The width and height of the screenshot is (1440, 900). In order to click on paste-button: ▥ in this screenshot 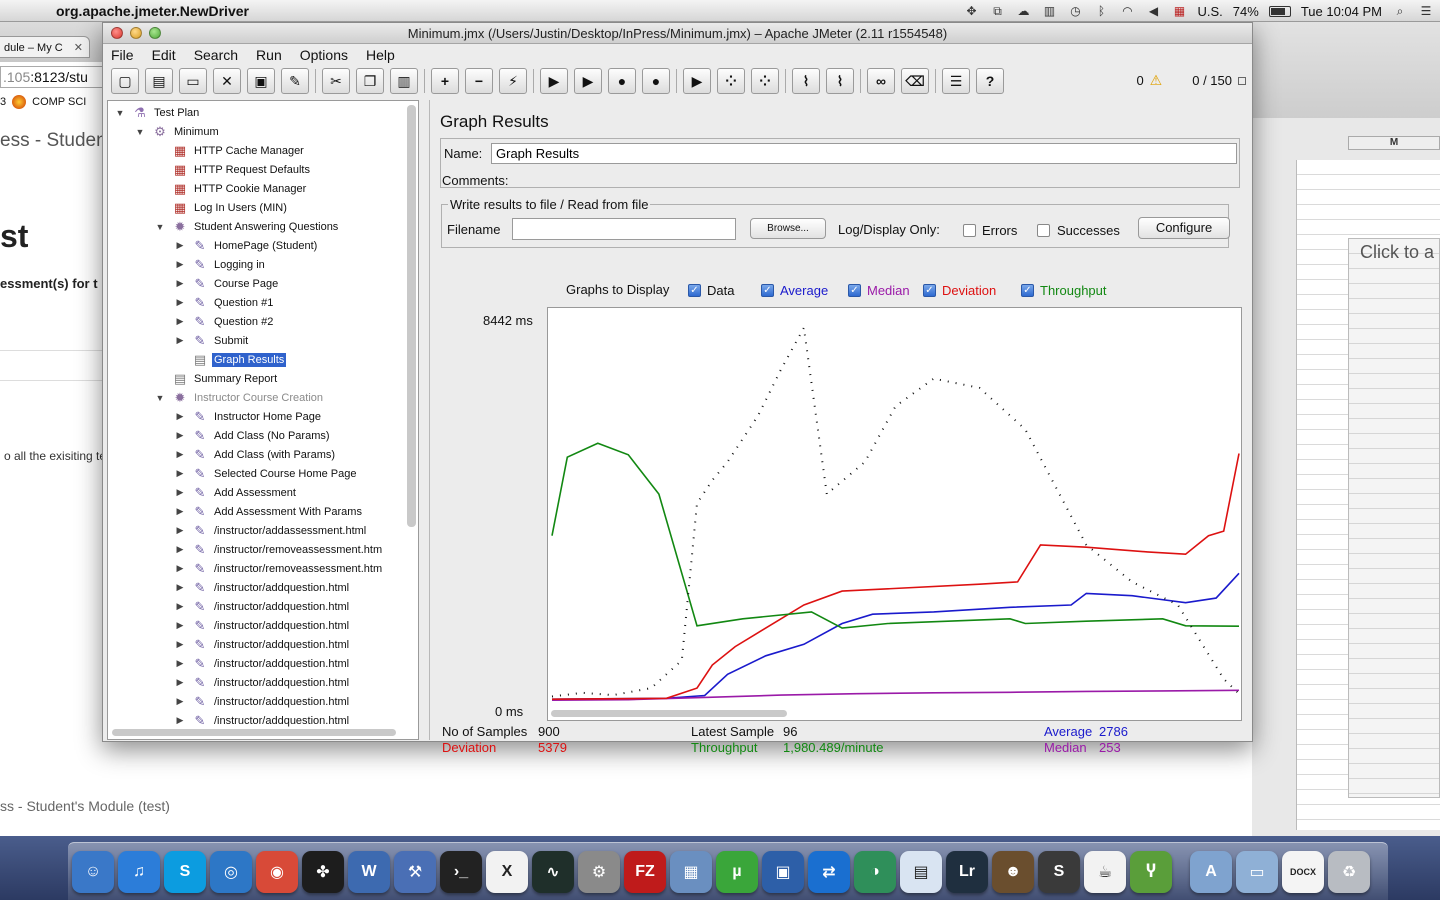, I will do `click(404, 81)`.